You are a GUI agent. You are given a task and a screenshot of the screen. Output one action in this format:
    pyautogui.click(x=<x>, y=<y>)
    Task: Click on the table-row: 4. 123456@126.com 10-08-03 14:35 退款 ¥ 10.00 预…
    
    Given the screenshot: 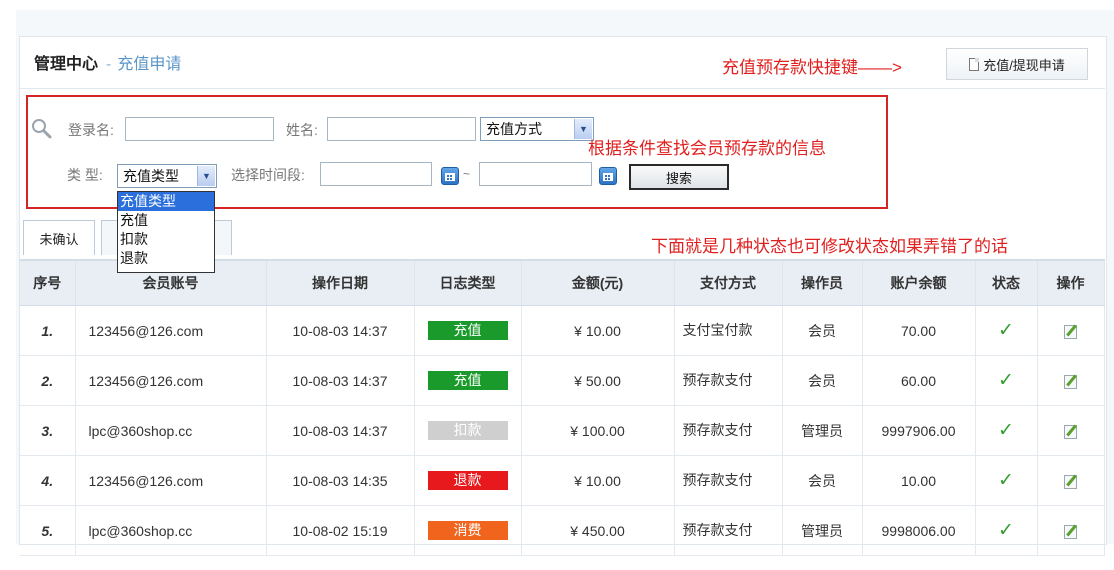 What is the action you would take?
    pyautogui.click(x=562, y=480)
    